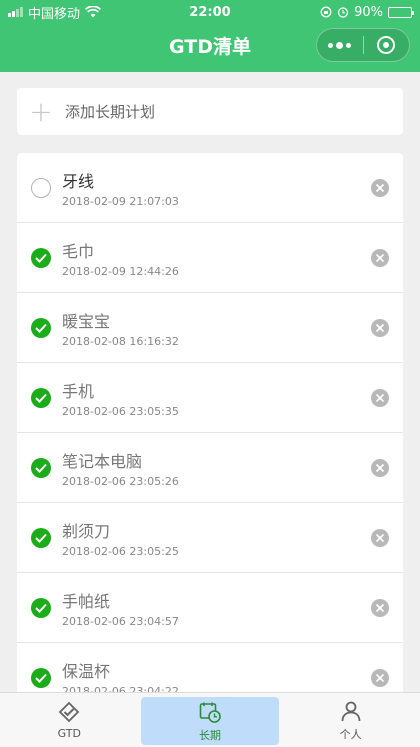 The width and height of the screenshot is (420, 747). What do you see at coordinates (69, 712) in the screenshot?
I see `gtd-icon` at bounding box center [69, 712].